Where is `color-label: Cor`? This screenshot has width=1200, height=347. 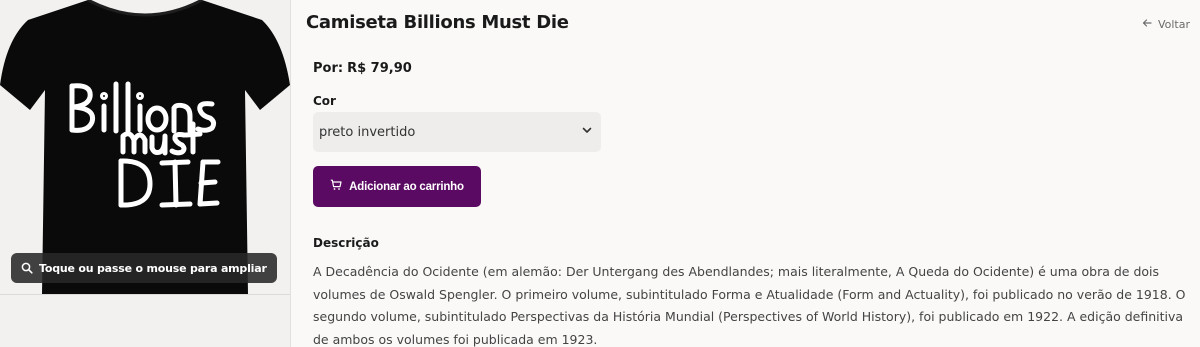 color-label: Cor is located at coordinates (324, 101).